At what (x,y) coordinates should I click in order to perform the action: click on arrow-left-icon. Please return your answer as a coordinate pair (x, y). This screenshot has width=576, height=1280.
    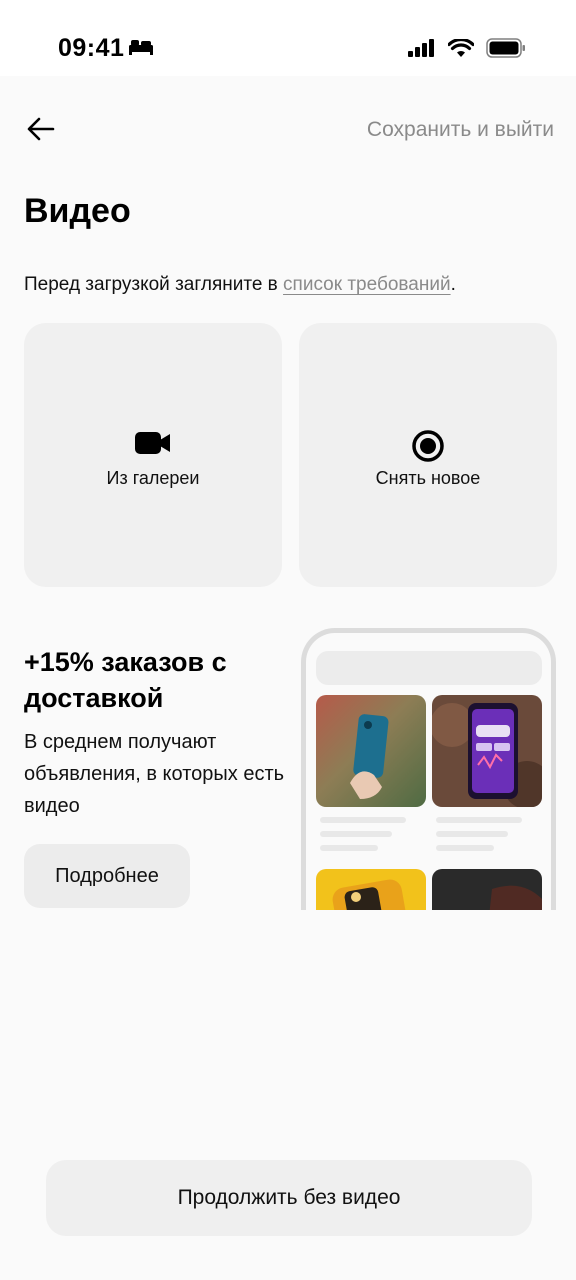
    Looking at the image, I should click on (41, 131).